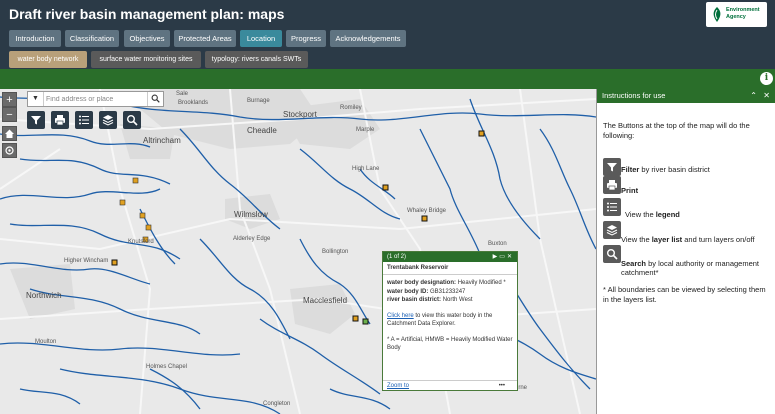 The height and width of the screenshot is (414, 775). I want to click on catchment-explorer-link: Click here, so click(400, 316).